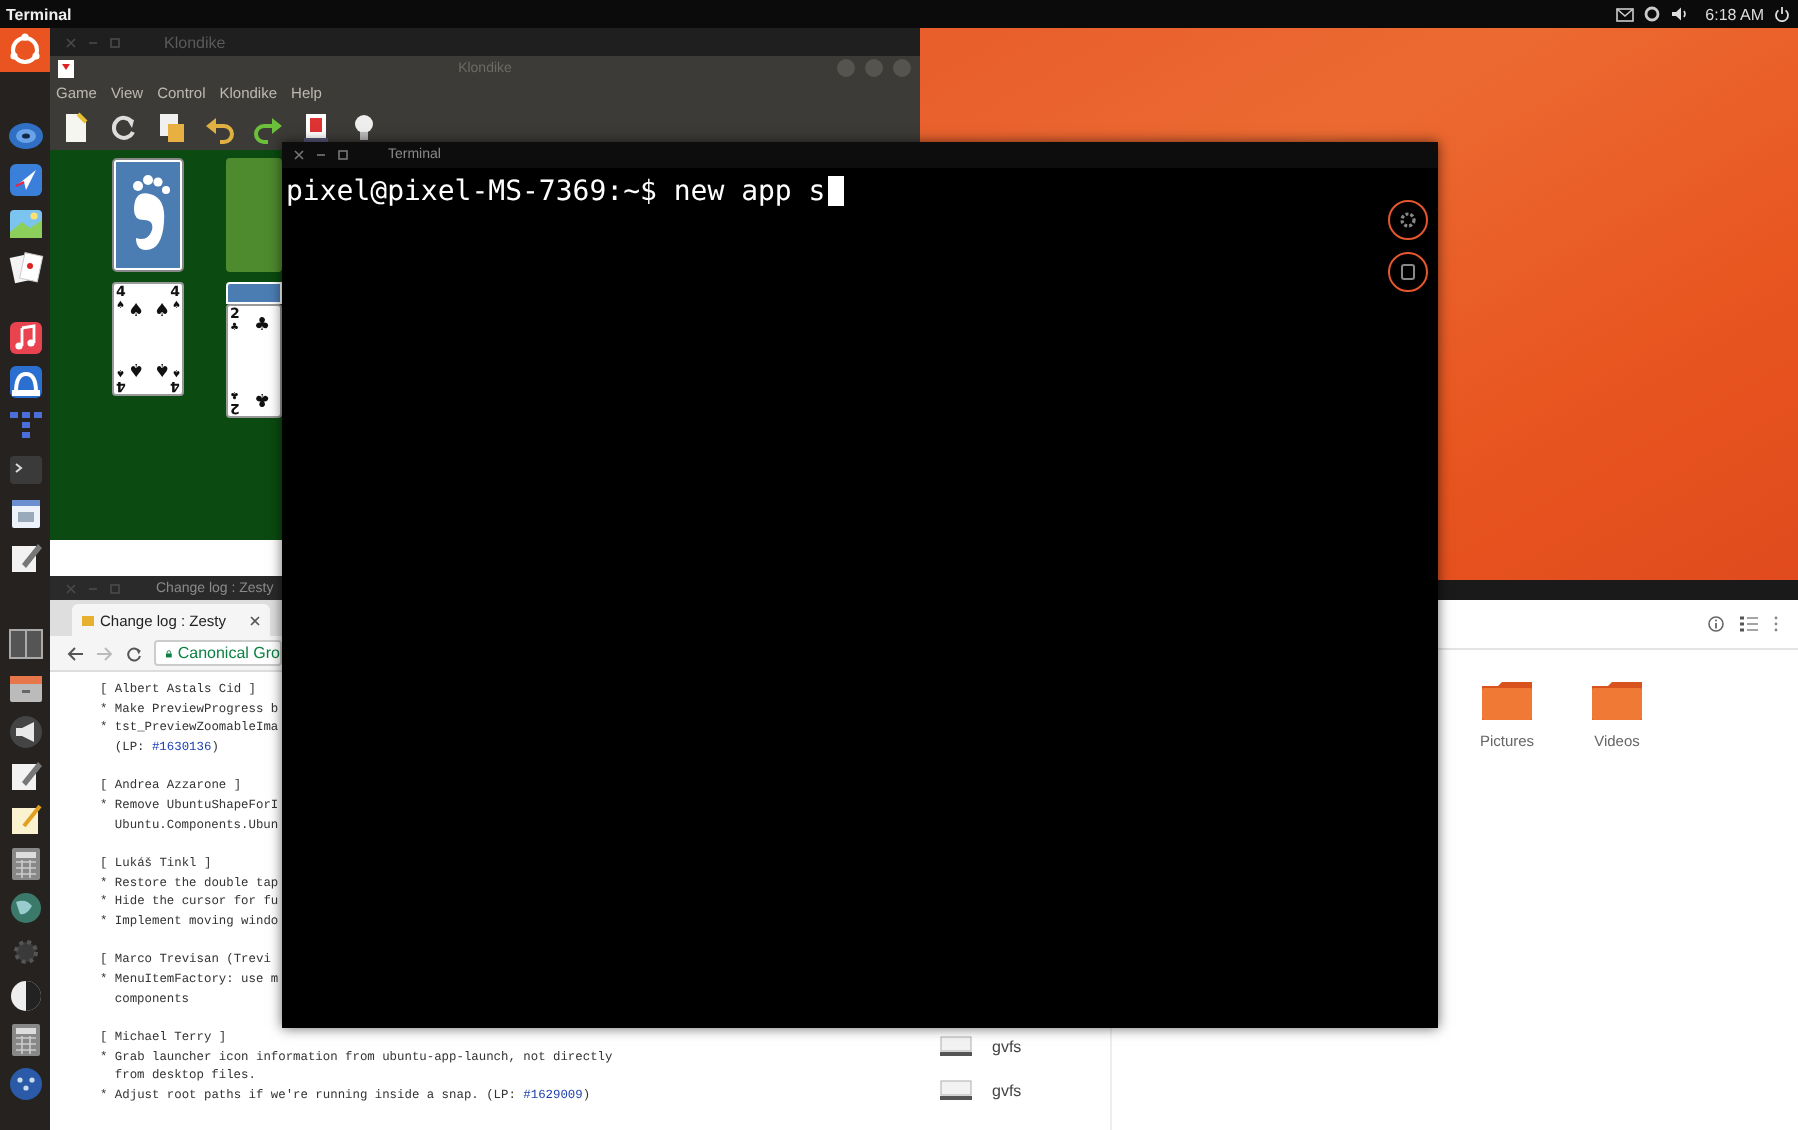 The width and height of the screenshot is (1798, 1130). What do you see at coordinates (25, 644) in the screenshot?
I see `two-pane-icon` at bounding box center [25, 644].